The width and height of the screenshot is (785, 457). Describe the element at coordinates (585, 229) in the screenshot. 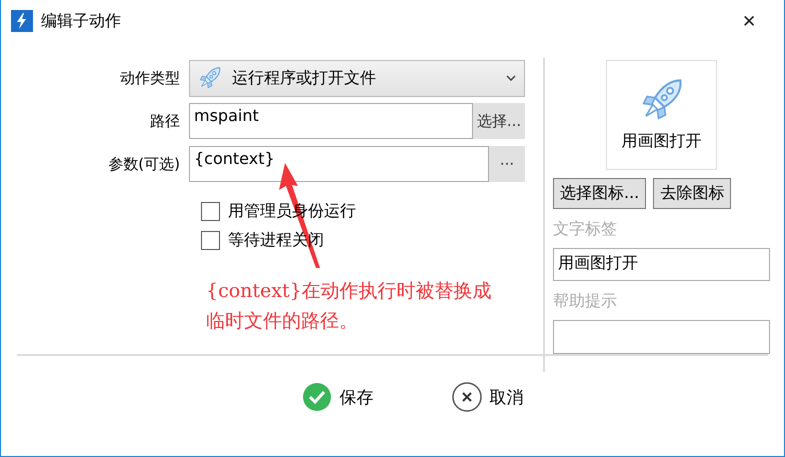

I see `field-label: 文字标签` at that location.